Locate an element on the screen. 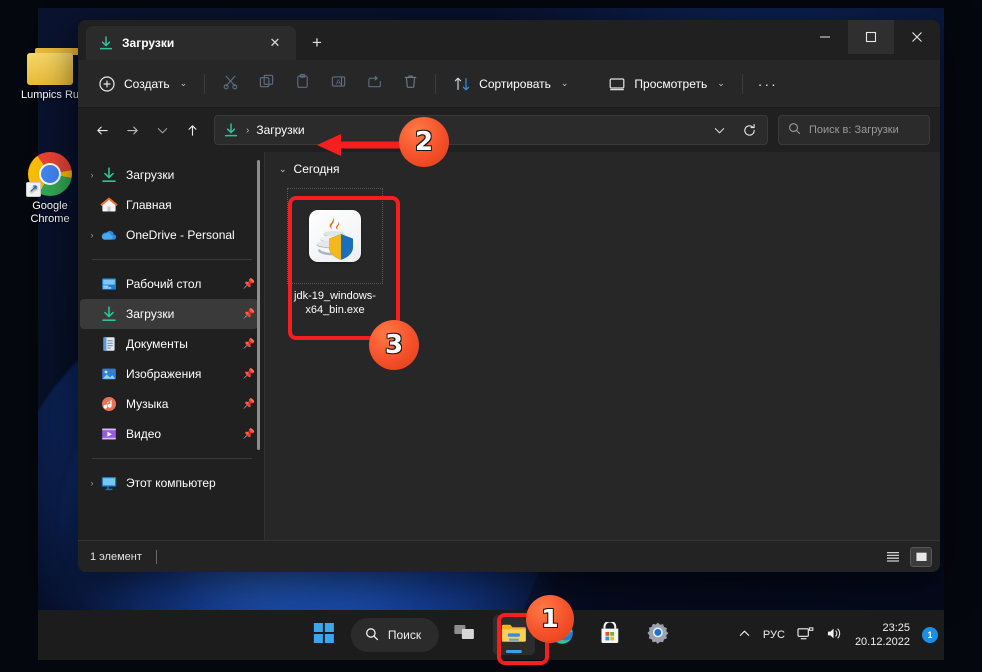  desktop-icon-label-line2: Chrome is located at coordinates (50, 219).